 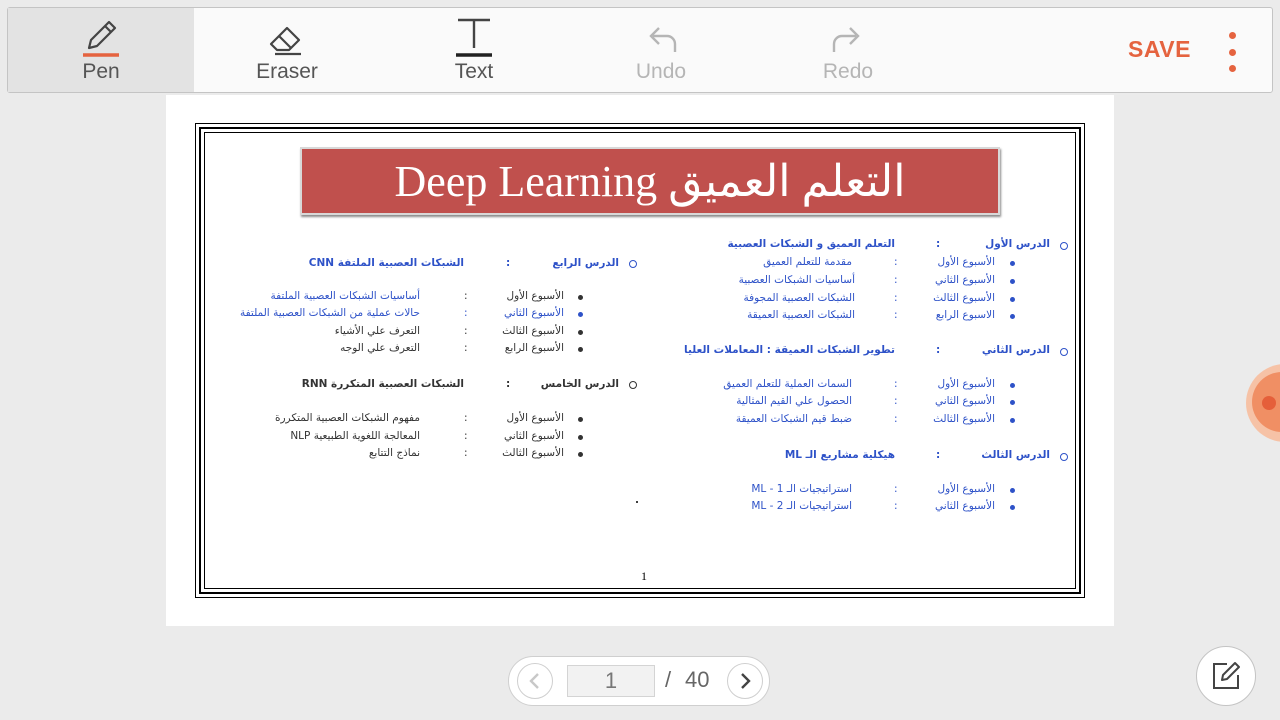 I want to click on week-topic: أساسيات الشبكات العصبية, so click(x=796, y=280).